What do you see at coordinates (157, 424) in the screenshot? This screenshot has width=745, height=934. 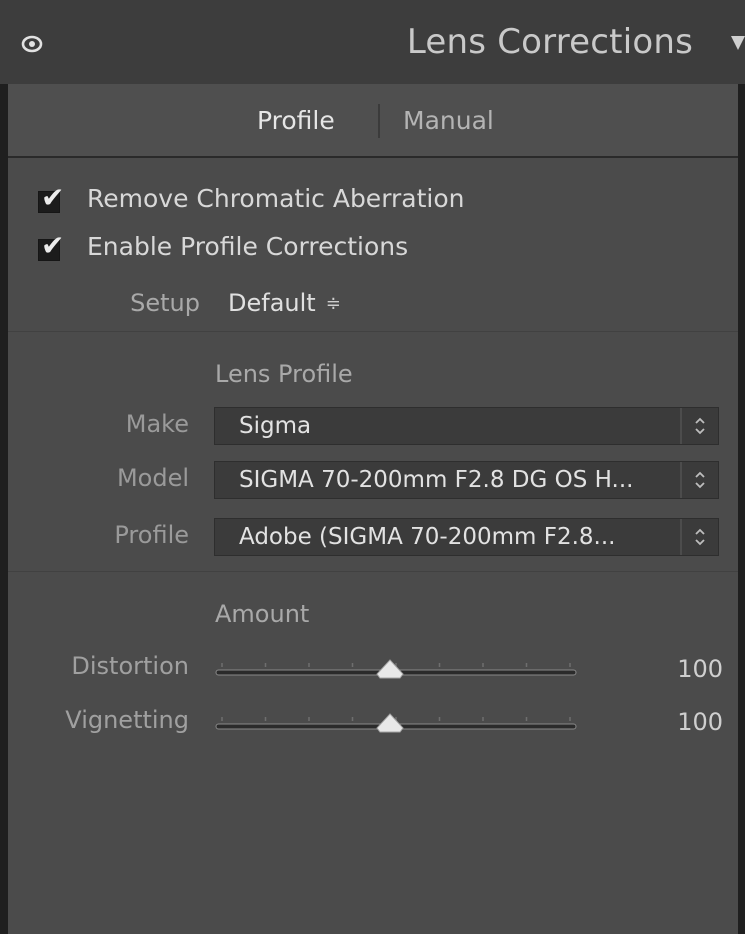 I see `make-label: Make` at bounding box center [157, 424].